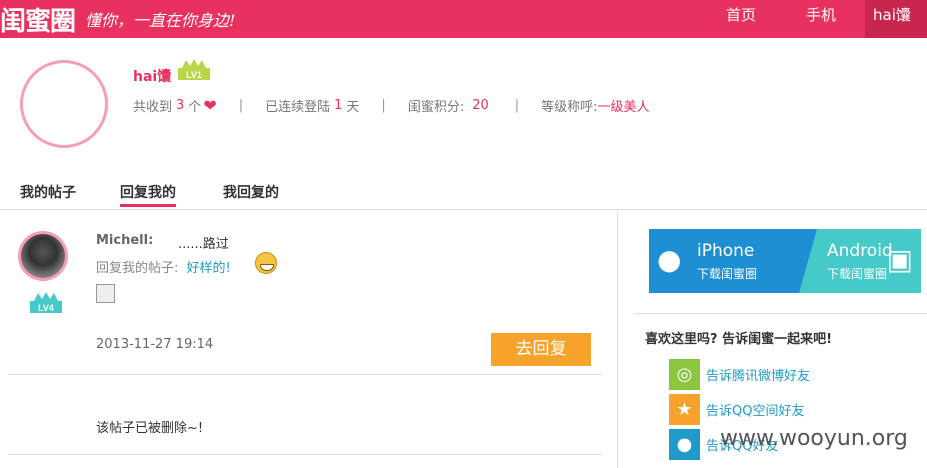  What do you see at coordinates (155, 344) in the screenshot?
I see `post-date: 2013-11-27 19:14` at bounding box center [155, 344].